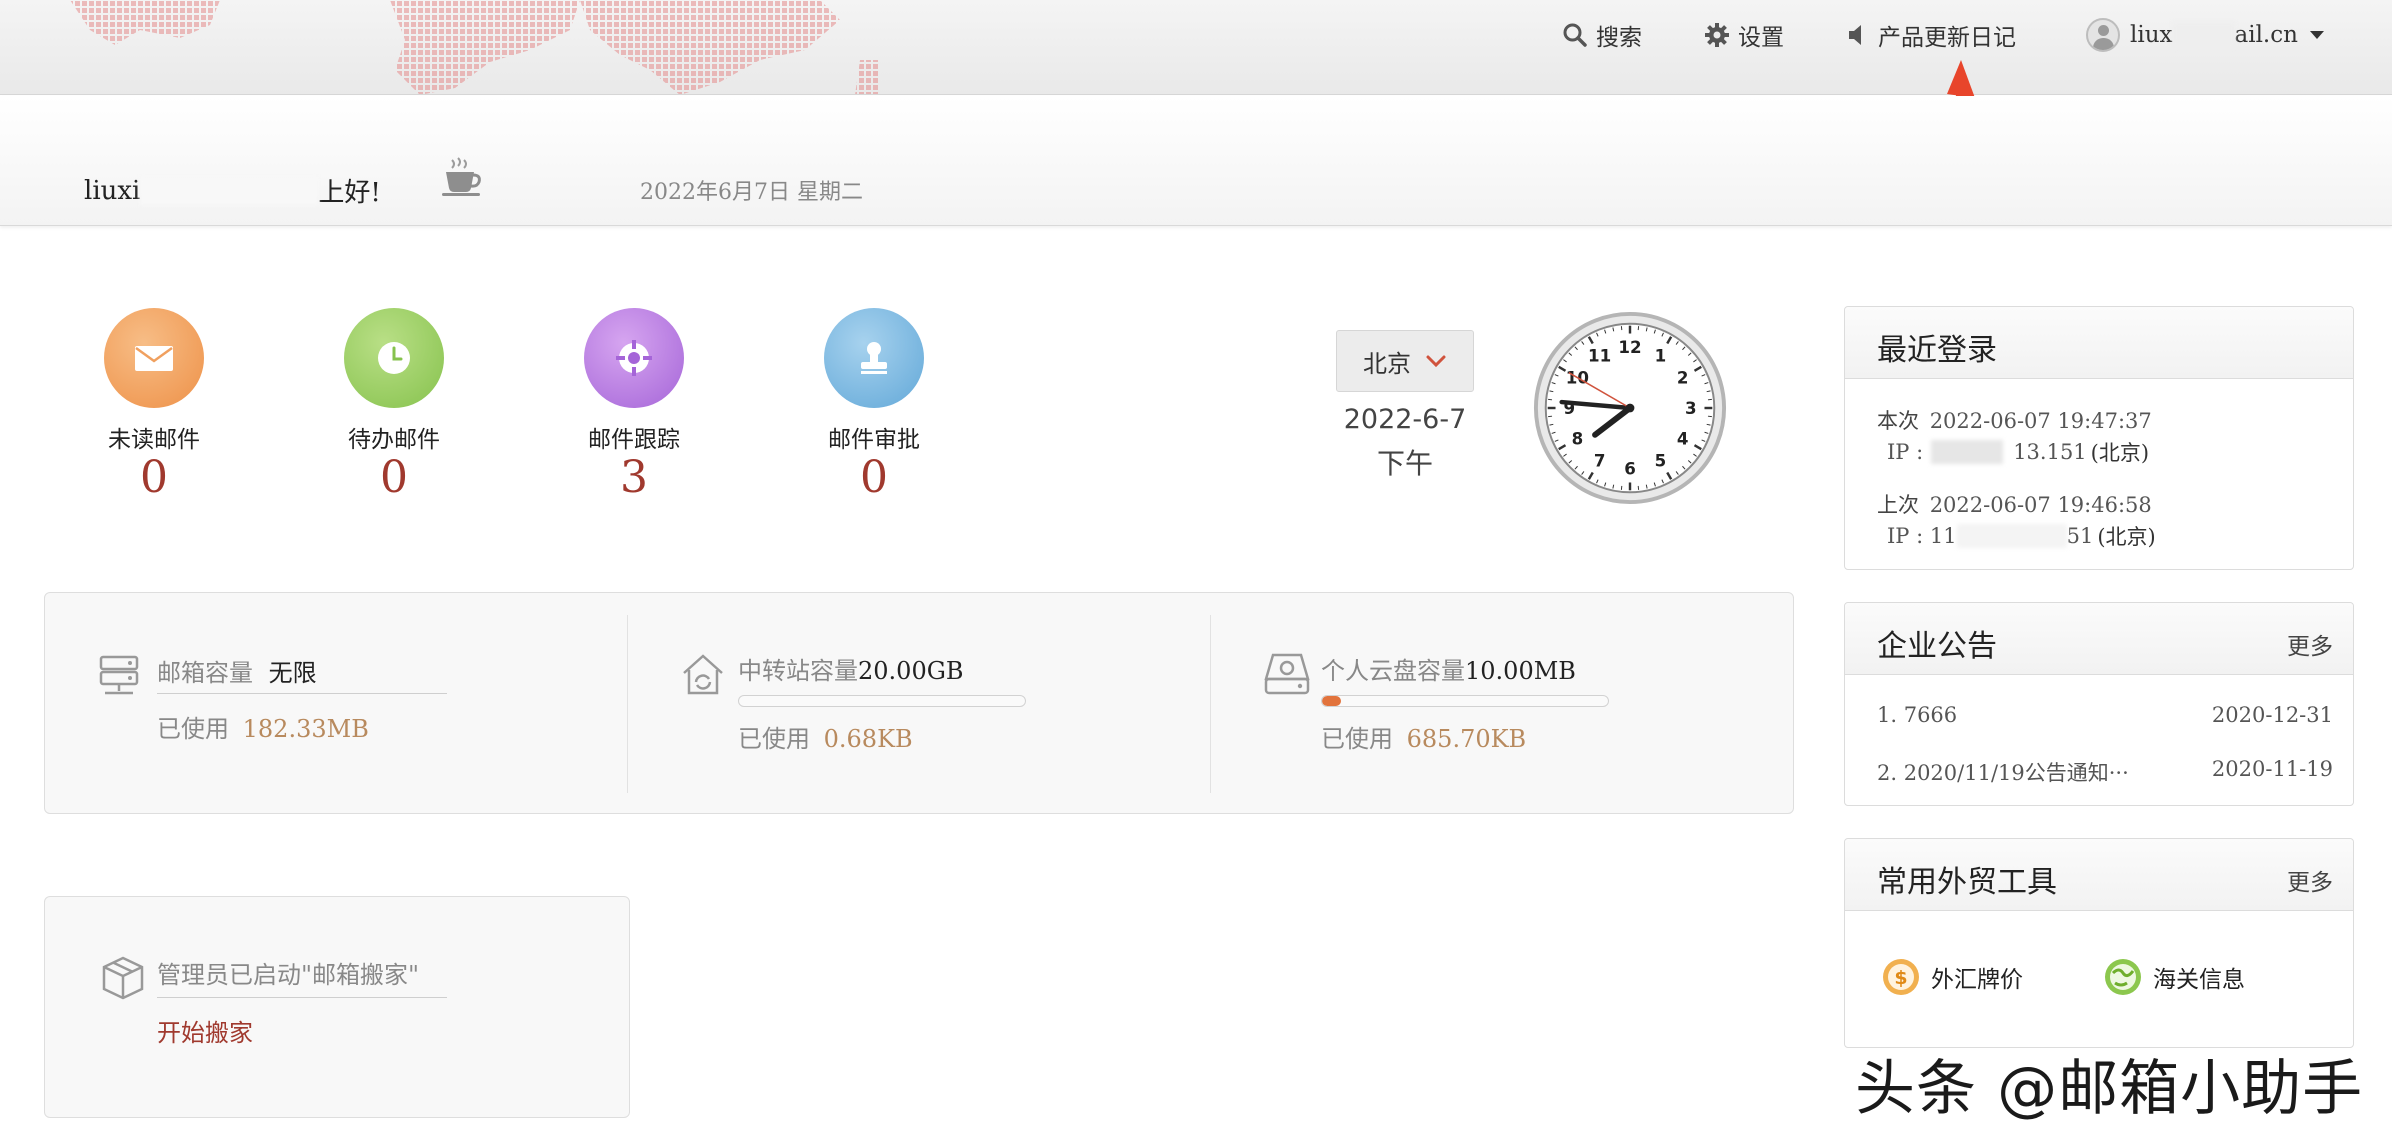 This screenshot has height=1140, width=2392. I want to click on trade-tools-header: 常用外贸工具 更多, so click(2099, 875).